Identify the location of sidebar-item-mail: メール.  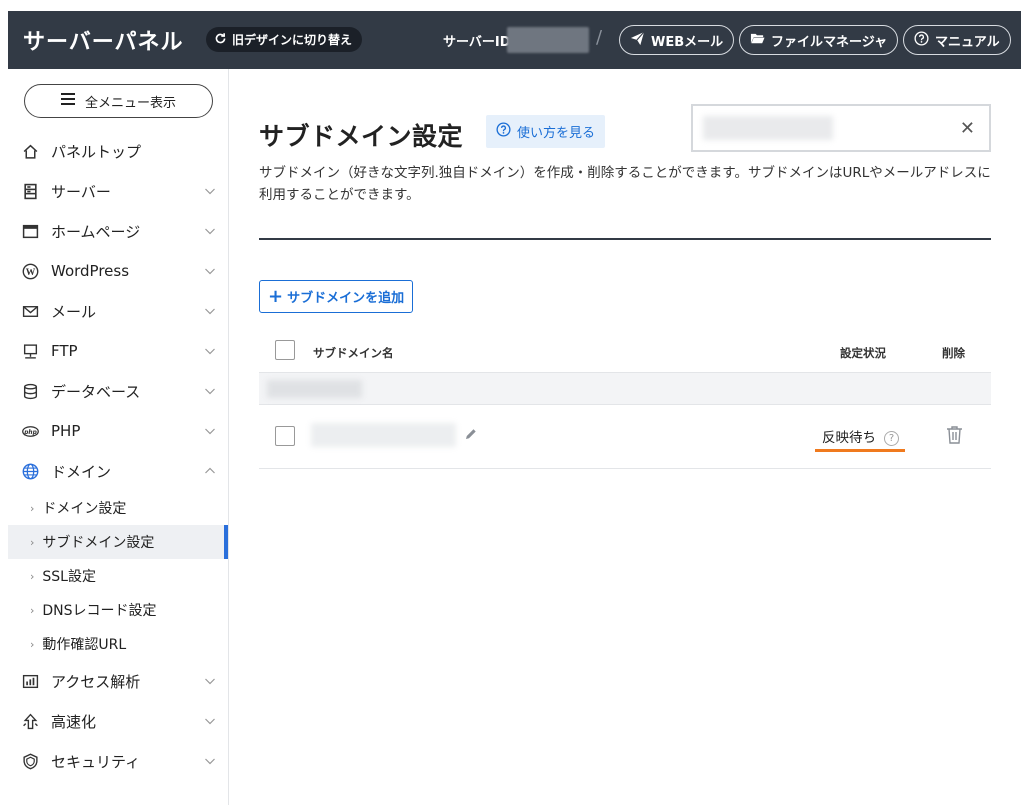
(118, 311).